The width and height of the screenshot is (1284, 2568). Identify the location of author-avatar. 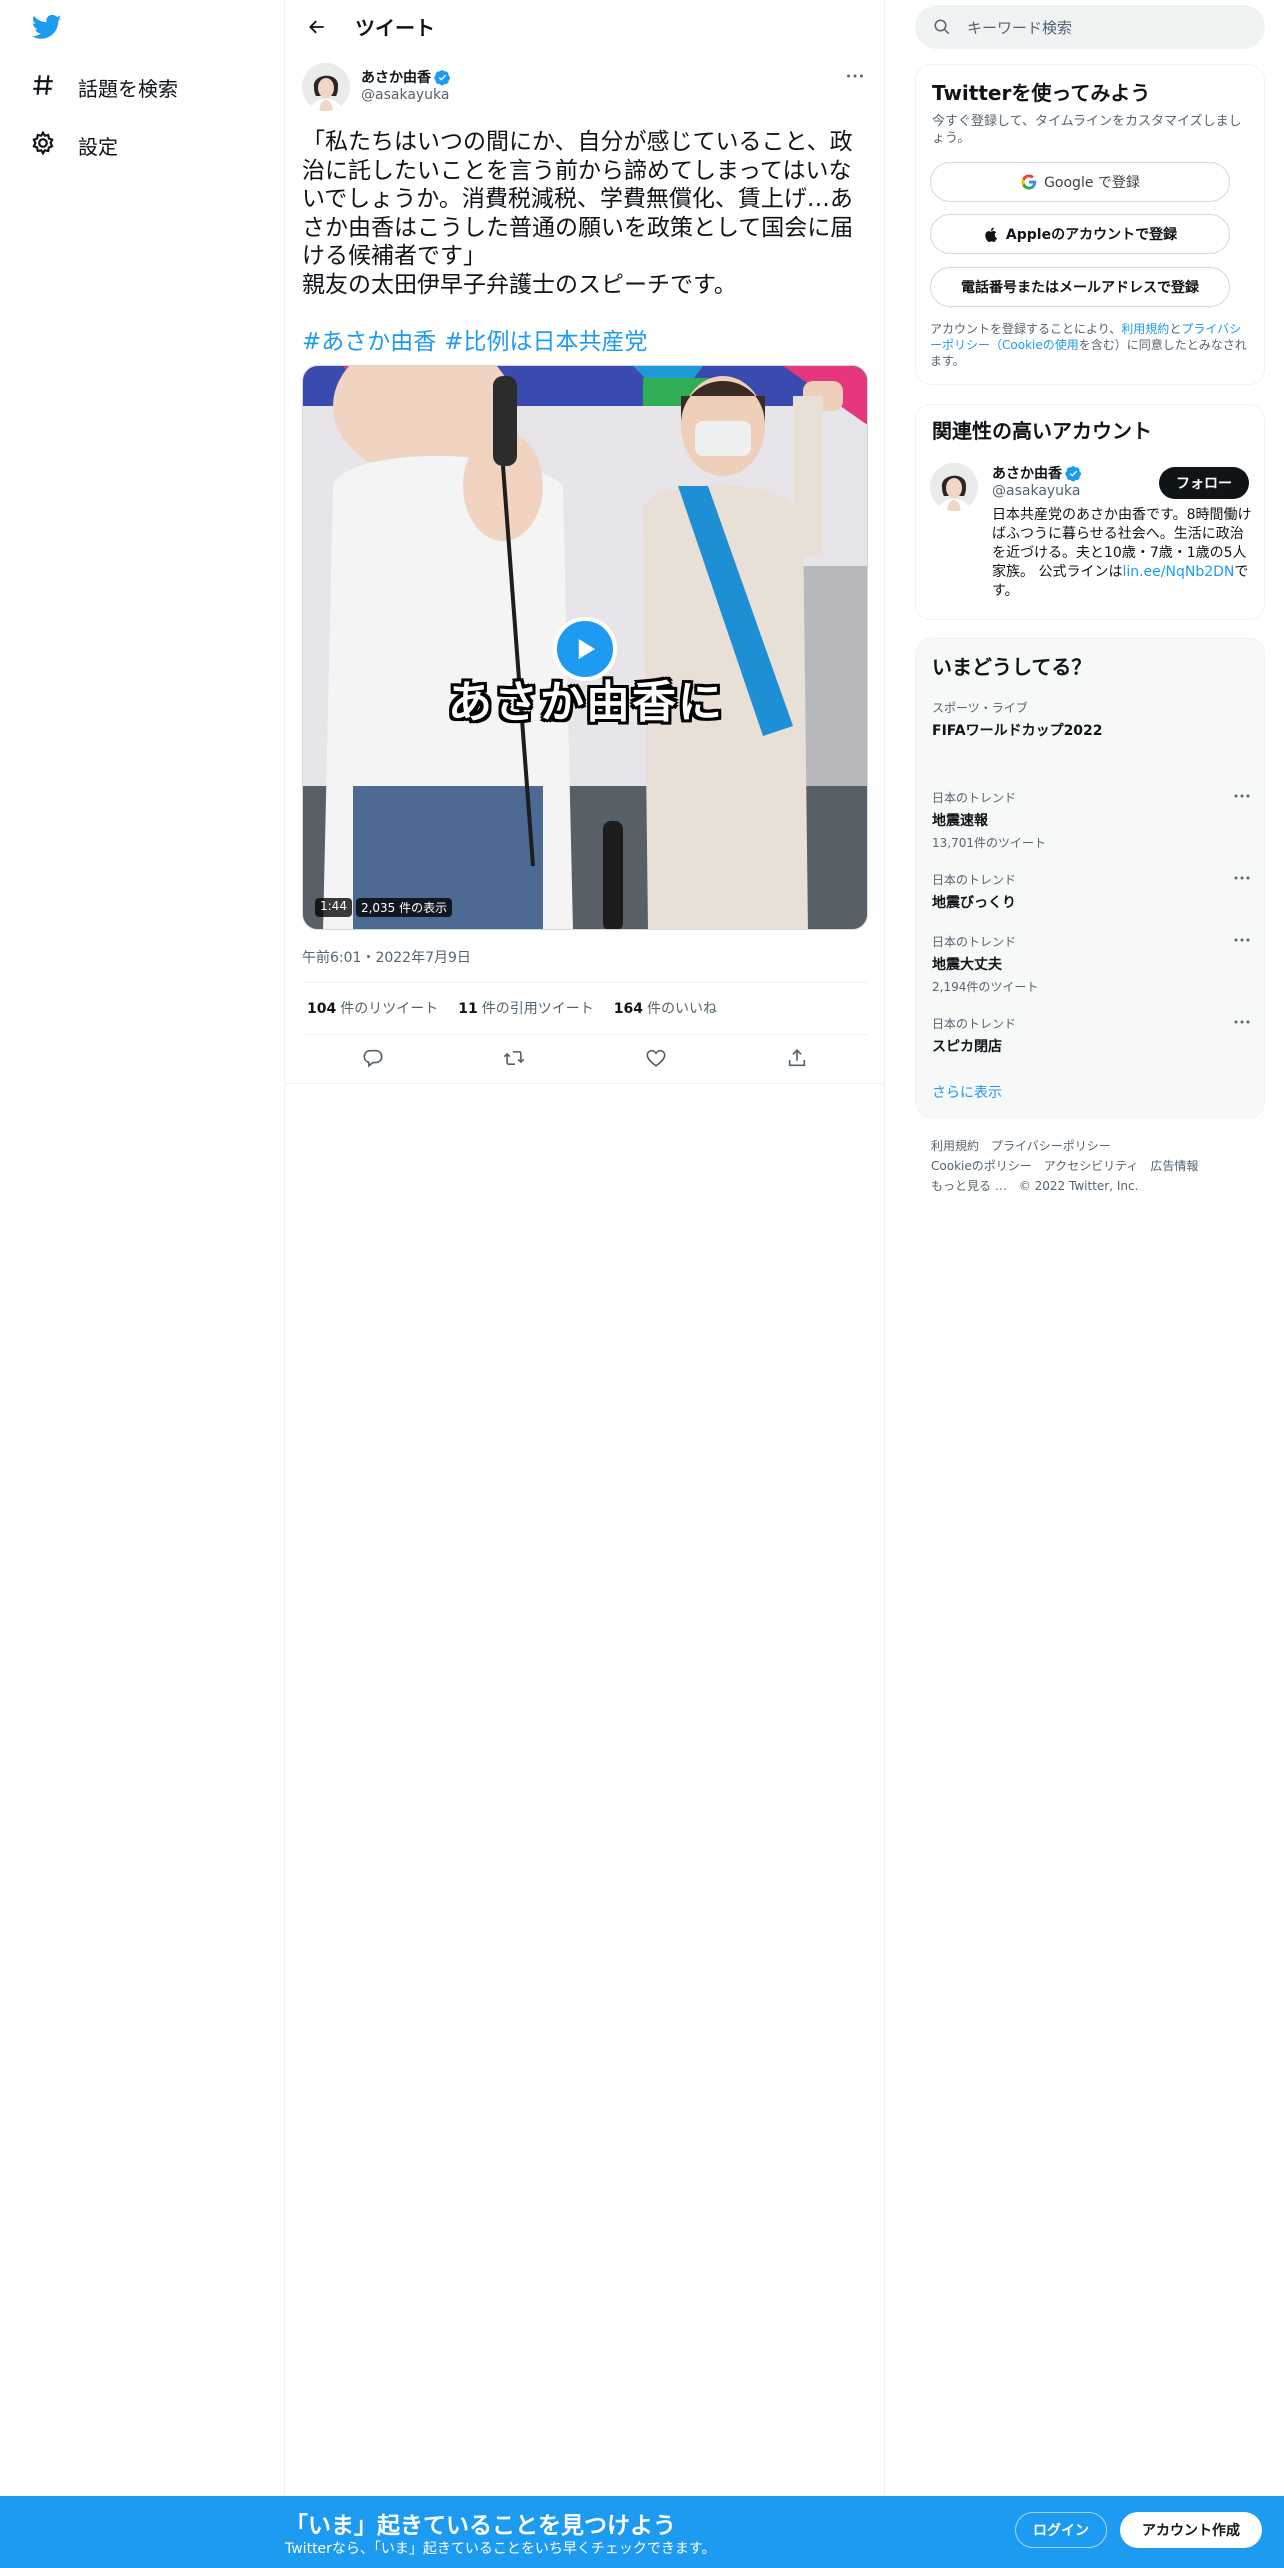
(326, 87).